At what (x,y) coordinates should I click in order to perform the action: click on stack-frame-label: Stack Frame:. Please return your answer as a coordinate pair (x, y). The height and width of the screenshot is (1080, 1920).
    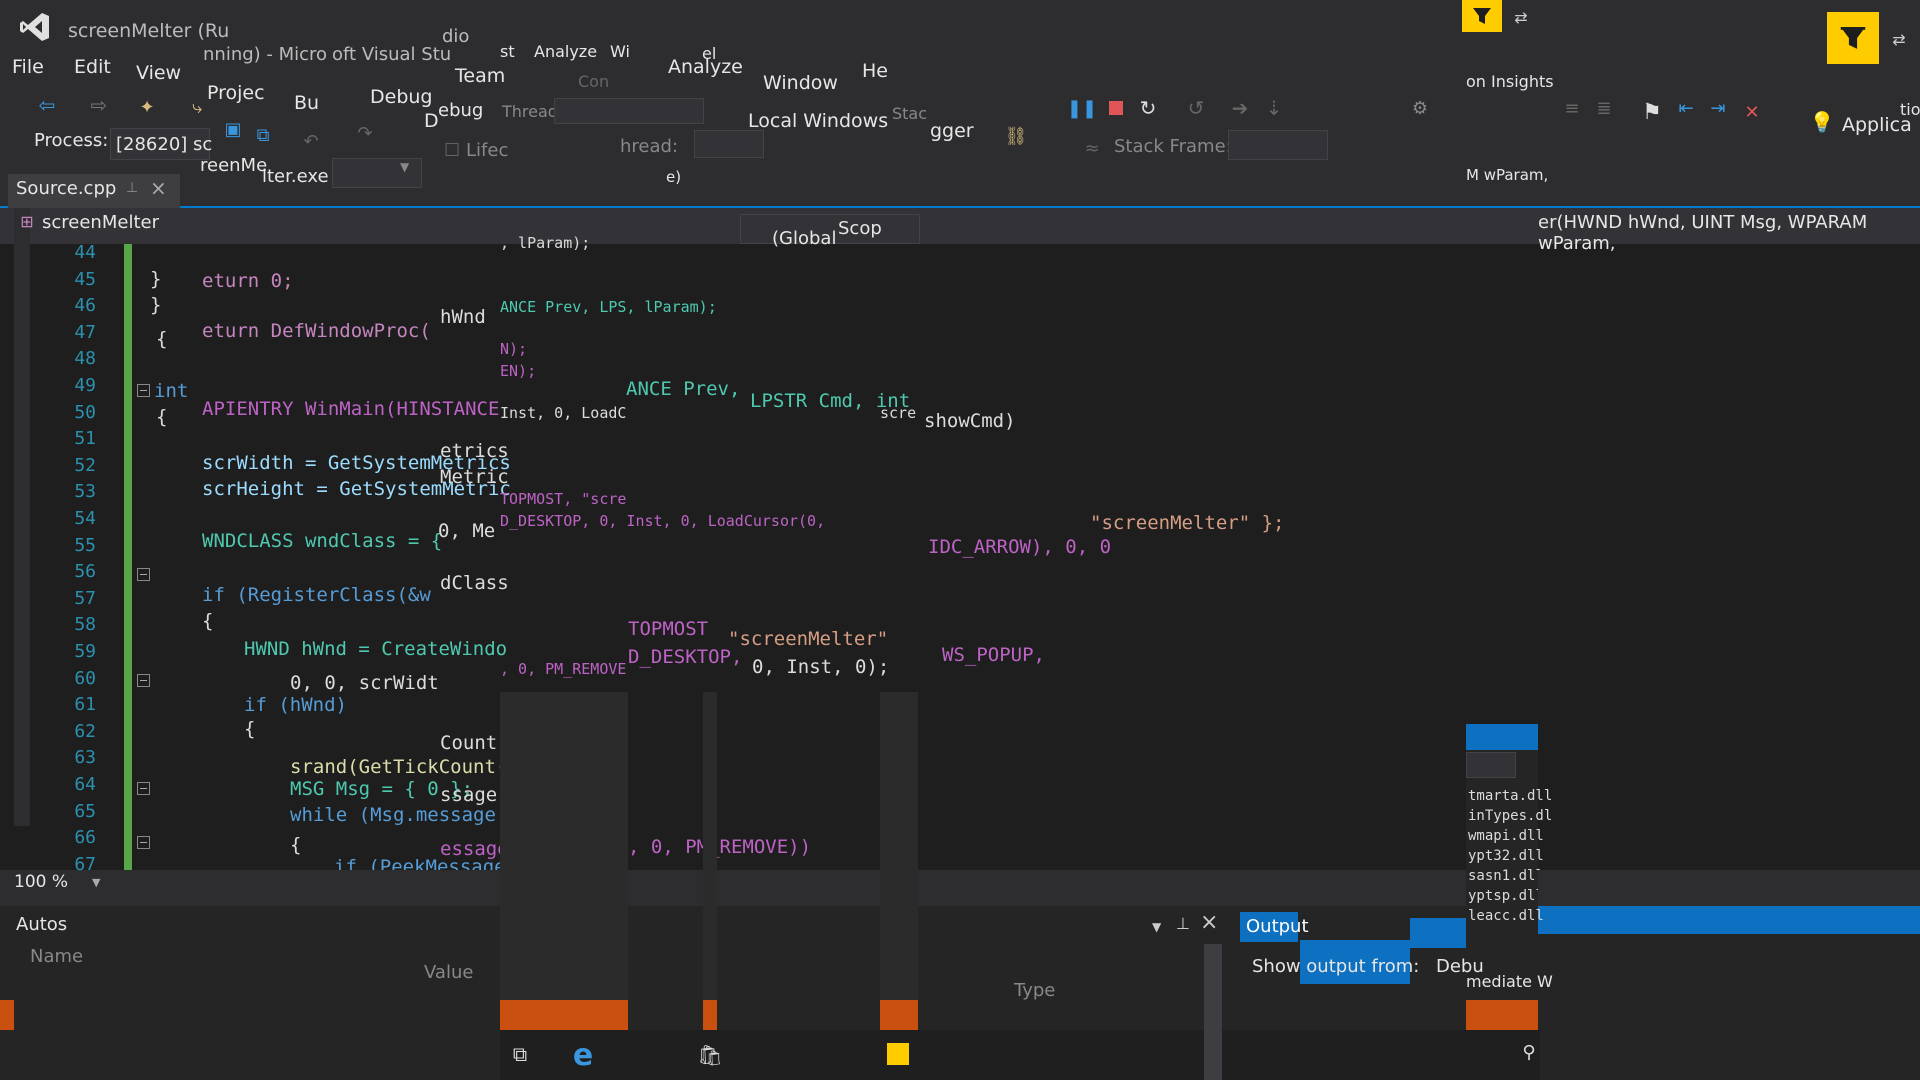
    Looking at the image, I should click on (1173, 146).